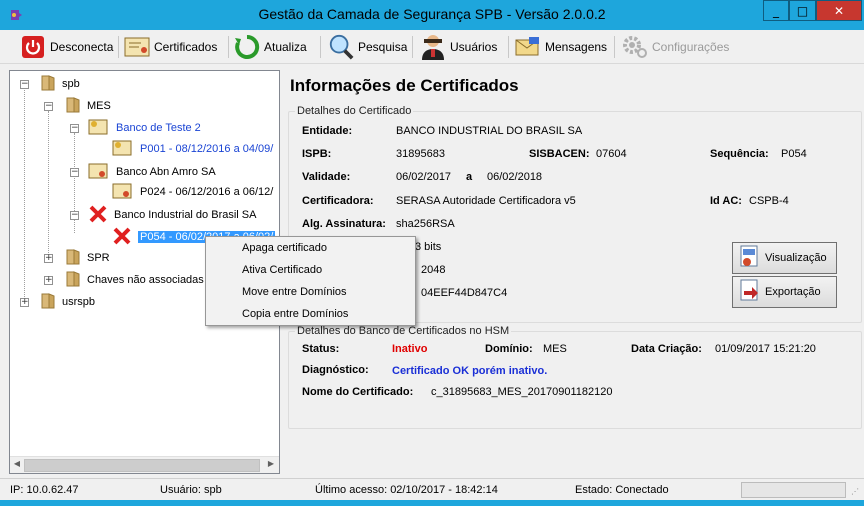 The height and width of the screenshot is (506, 864). Describe the element at coordinates (428, 247) in the screenshot. I see `key-bits-value: 3 bits` at that location.